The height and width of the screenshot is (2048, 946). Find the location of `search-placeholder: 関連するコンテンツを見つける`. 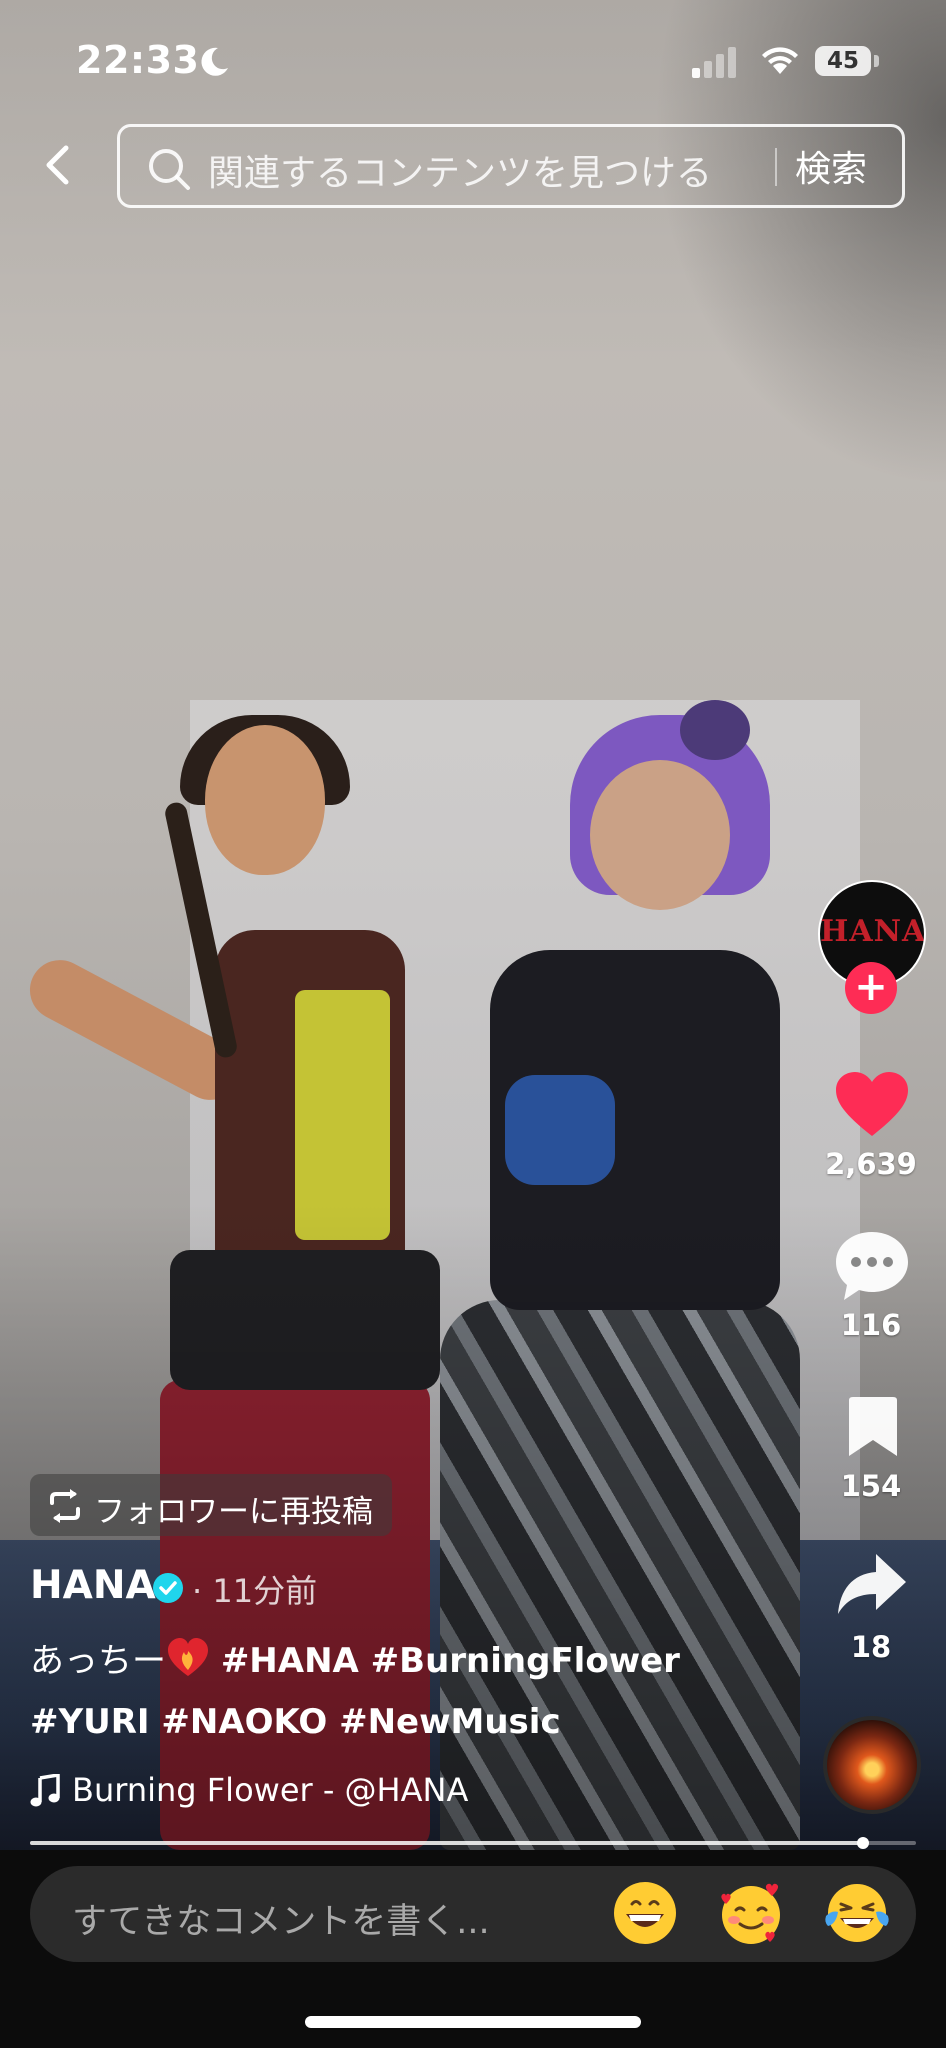

search-placeholder: 関連するコンテンツを見つける is located at coordinates (460, 173).